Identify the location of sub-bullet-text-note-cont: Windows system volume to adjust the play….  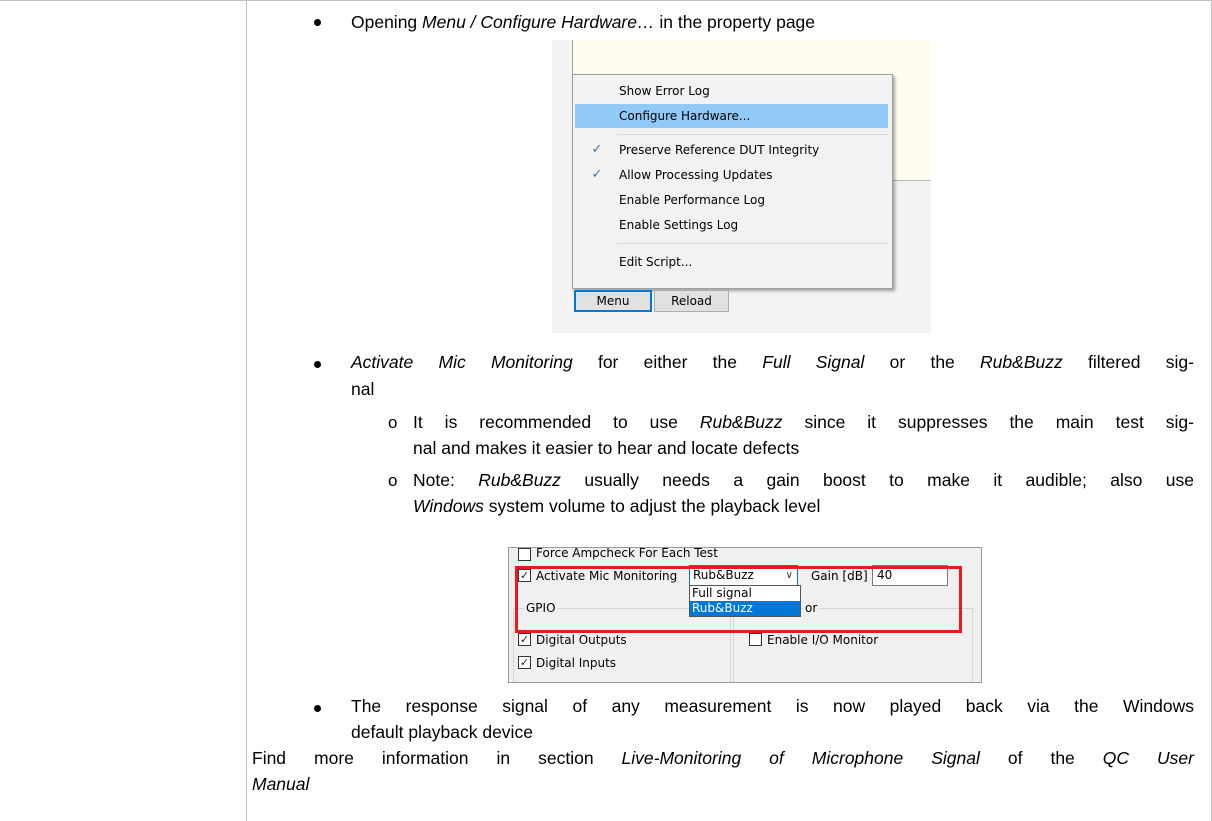
(617, 506).